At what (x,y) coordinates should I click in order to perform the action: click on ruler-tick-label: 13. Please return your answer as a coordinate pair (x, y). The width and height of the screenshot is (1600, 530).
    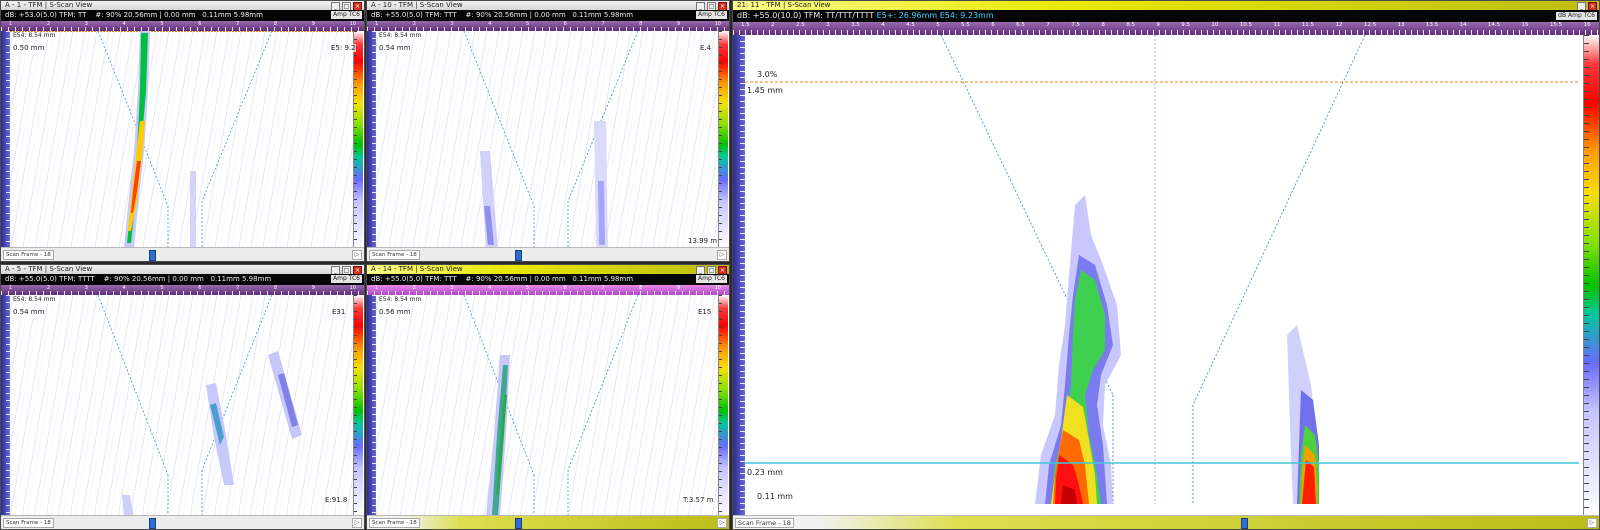
    Looking at the image, I should click on (1401, 25).